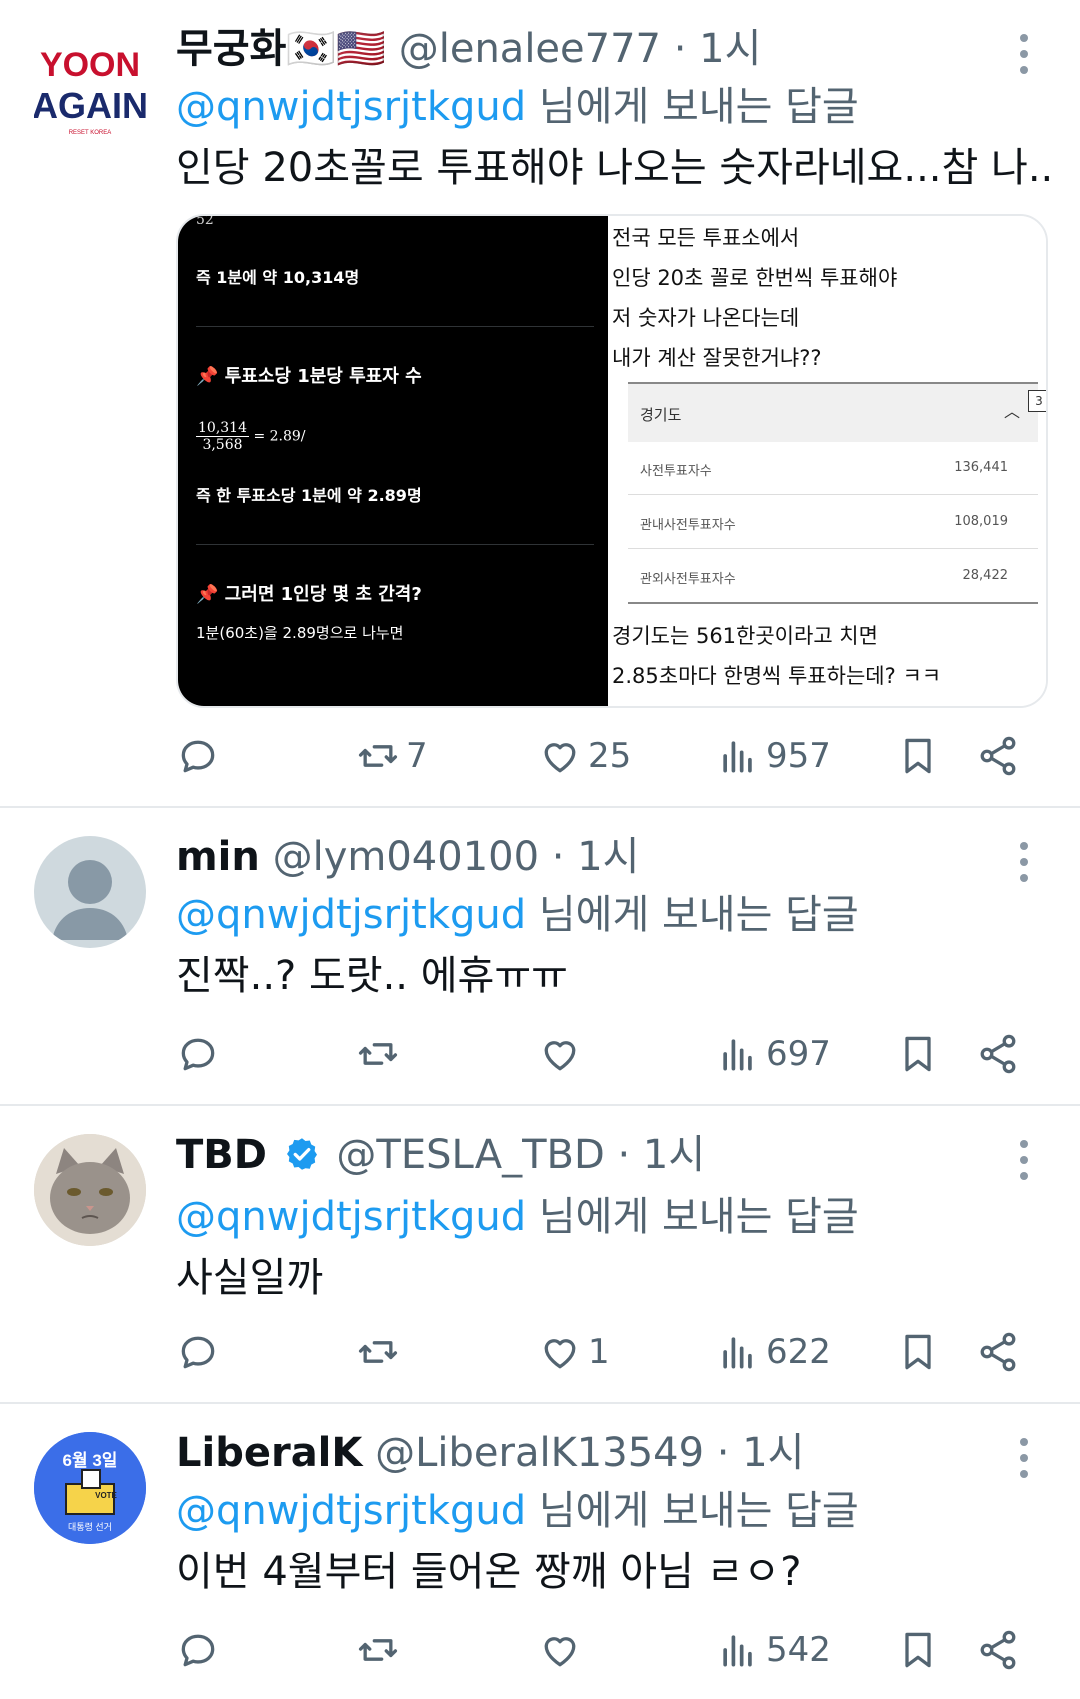  I want to click on user-handle: @TESLA_TBD, so click(470, 1155).